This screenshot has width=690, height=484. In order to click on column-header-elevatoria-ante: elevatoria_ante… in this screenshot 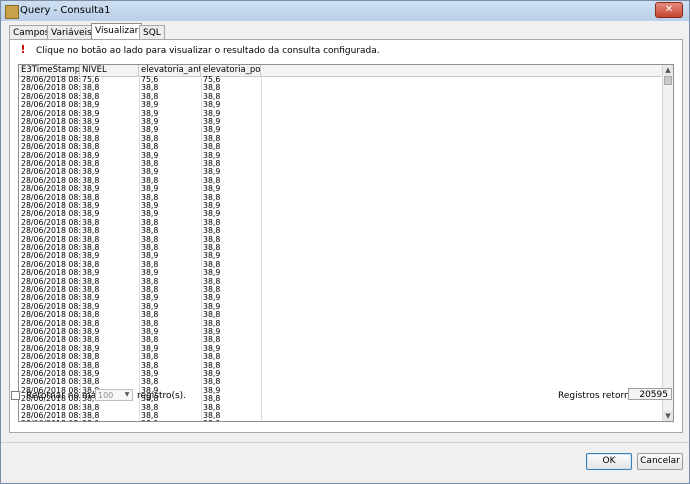, I will do `click(170, 70)`.